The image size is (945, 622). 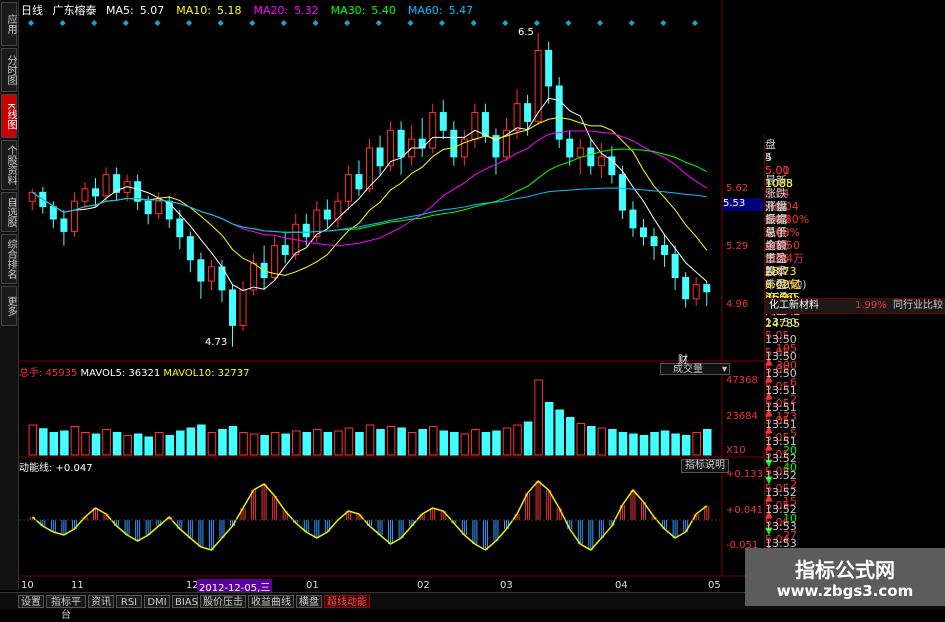 What do you see at coordinates (855, 304) in the screenshot?
I see `stat-row: 外盘35665内盘24785` at bounding box center [855, 304].